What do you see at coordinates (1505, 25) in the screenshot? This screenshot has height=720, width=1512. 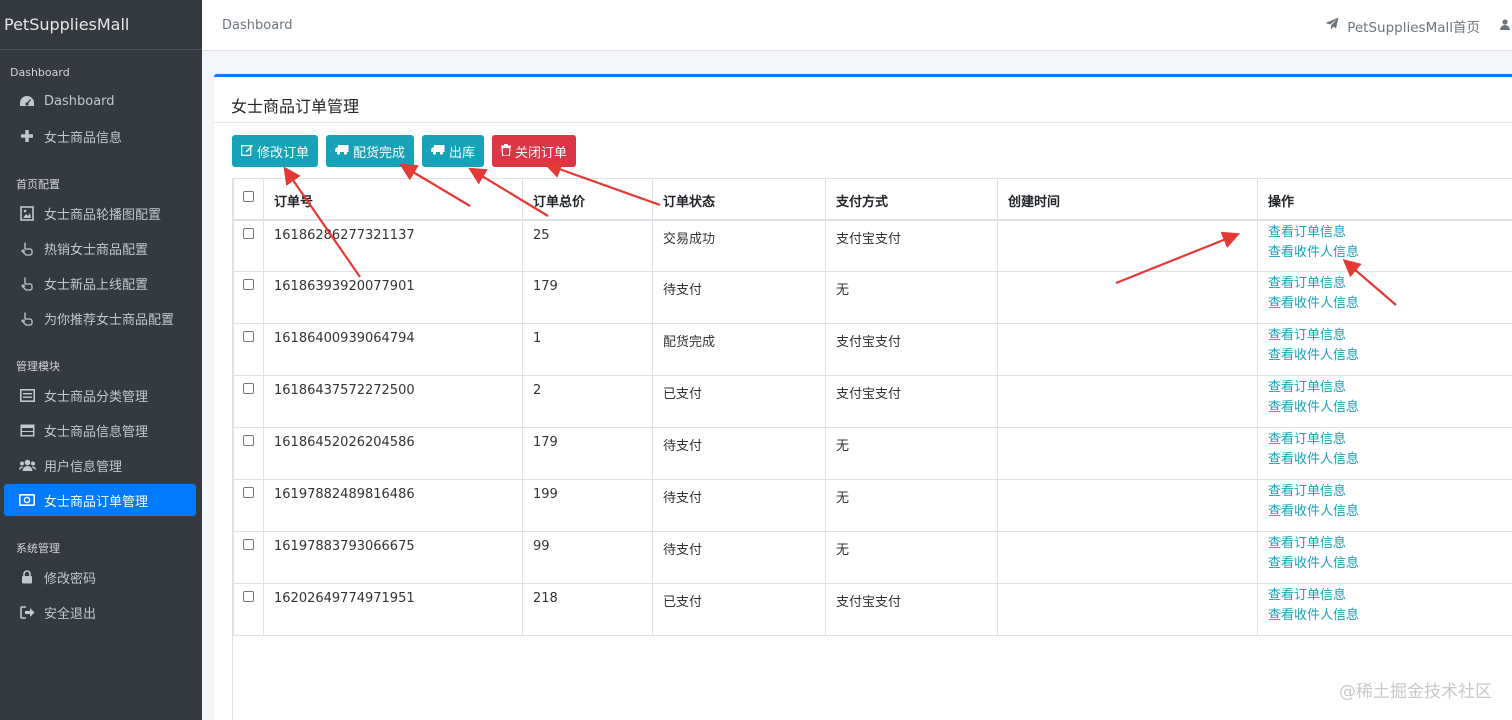 I see `user-icon` at bounding box center [1505, 25].